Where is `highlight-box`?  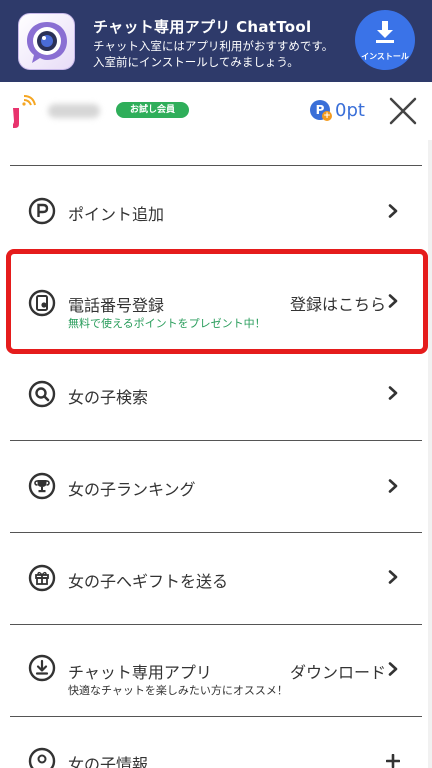
highlight-box is located at coordinates (217, 301).